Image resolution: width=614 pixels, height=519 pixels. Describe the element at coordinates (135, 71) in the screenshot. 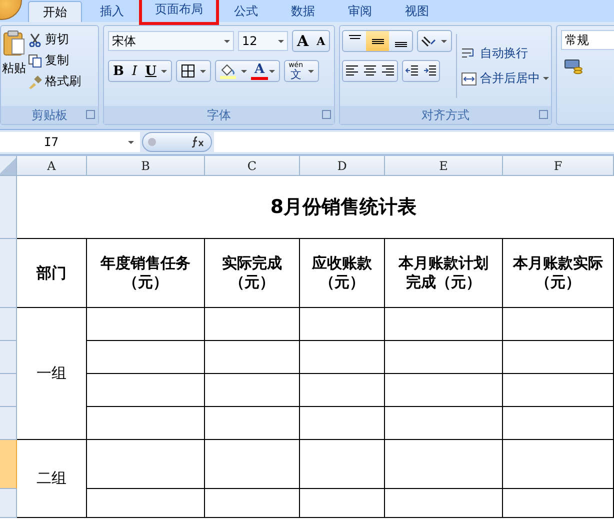

I see `italic-button: I` at that location.